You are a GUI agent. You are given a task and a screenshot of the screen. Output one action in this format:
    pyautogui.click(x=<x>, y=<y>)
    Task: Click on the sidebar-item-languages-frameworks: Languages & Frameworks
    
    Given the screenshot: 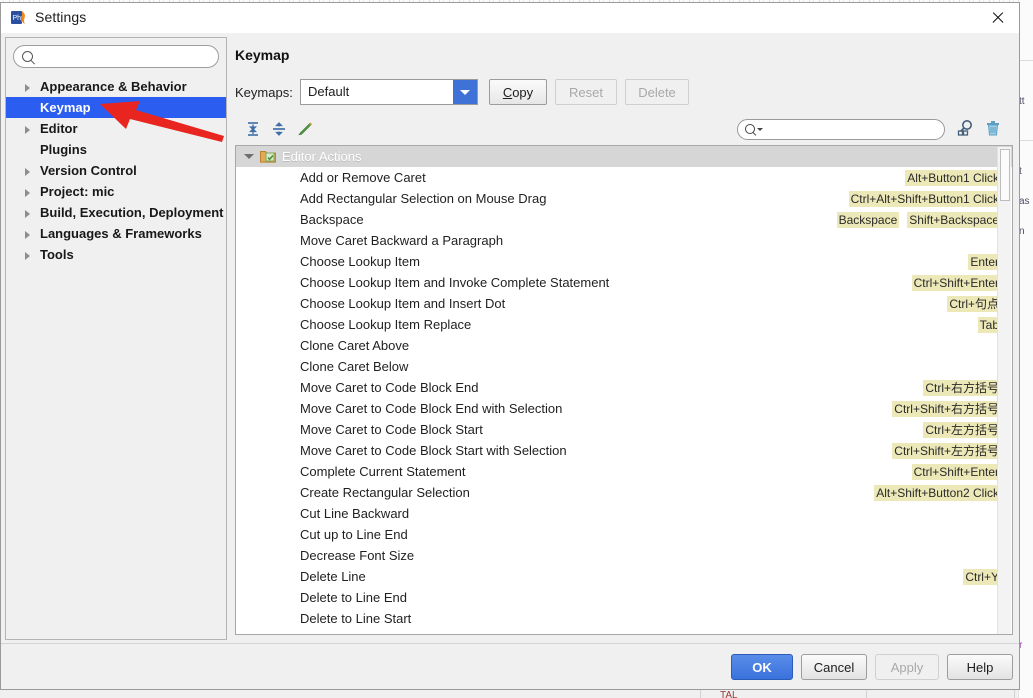 What is the action you would take?
    pyautogui.click(x=116, y=233)
    